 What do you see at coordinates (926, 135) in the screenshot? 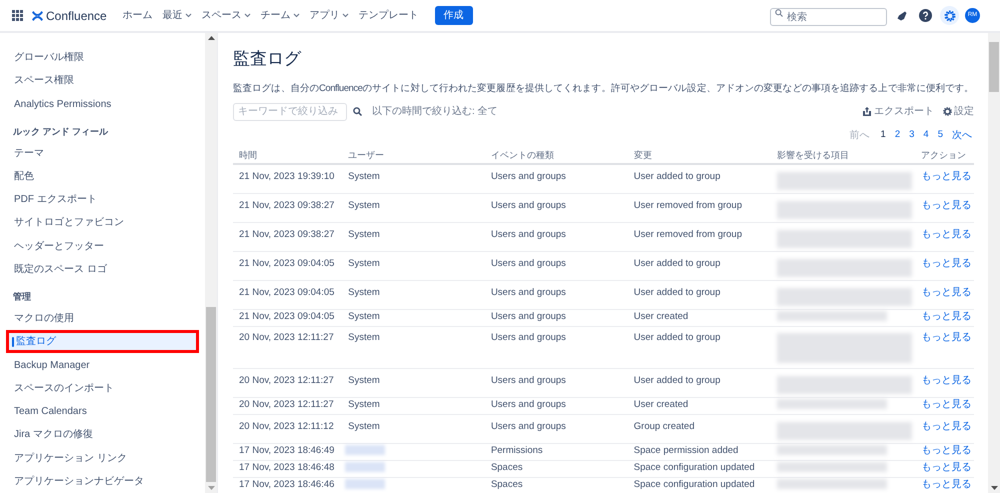
I see `page-link: 4` at bounding box center [926, 135].